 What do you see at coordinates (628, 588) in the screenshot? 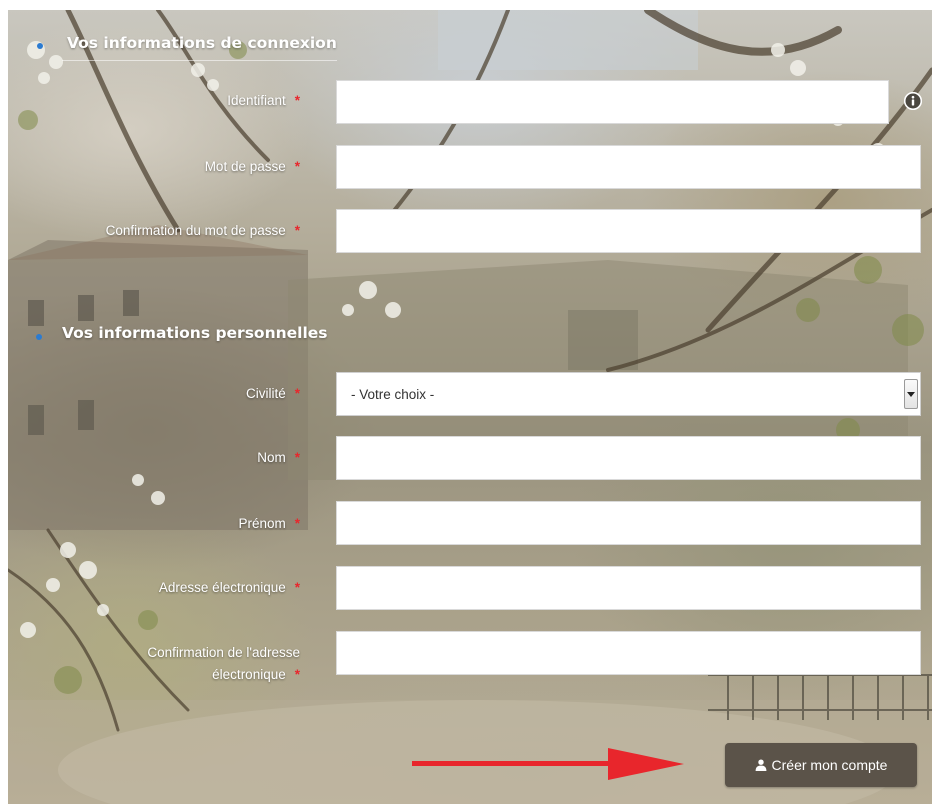
I see `email-input` at bounding box center [628, 588].